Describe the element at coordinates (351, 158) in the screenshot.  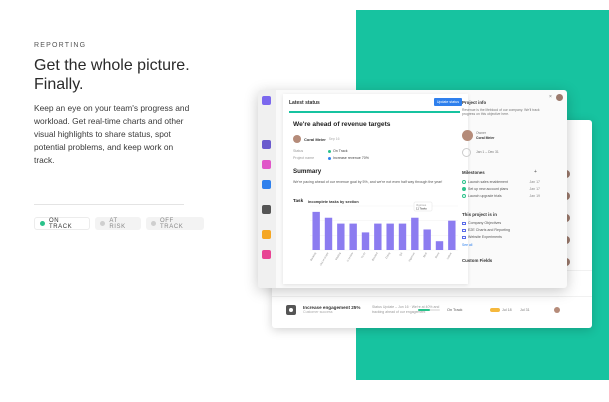
I see `project-value: Increase revenue 70%` at that location.